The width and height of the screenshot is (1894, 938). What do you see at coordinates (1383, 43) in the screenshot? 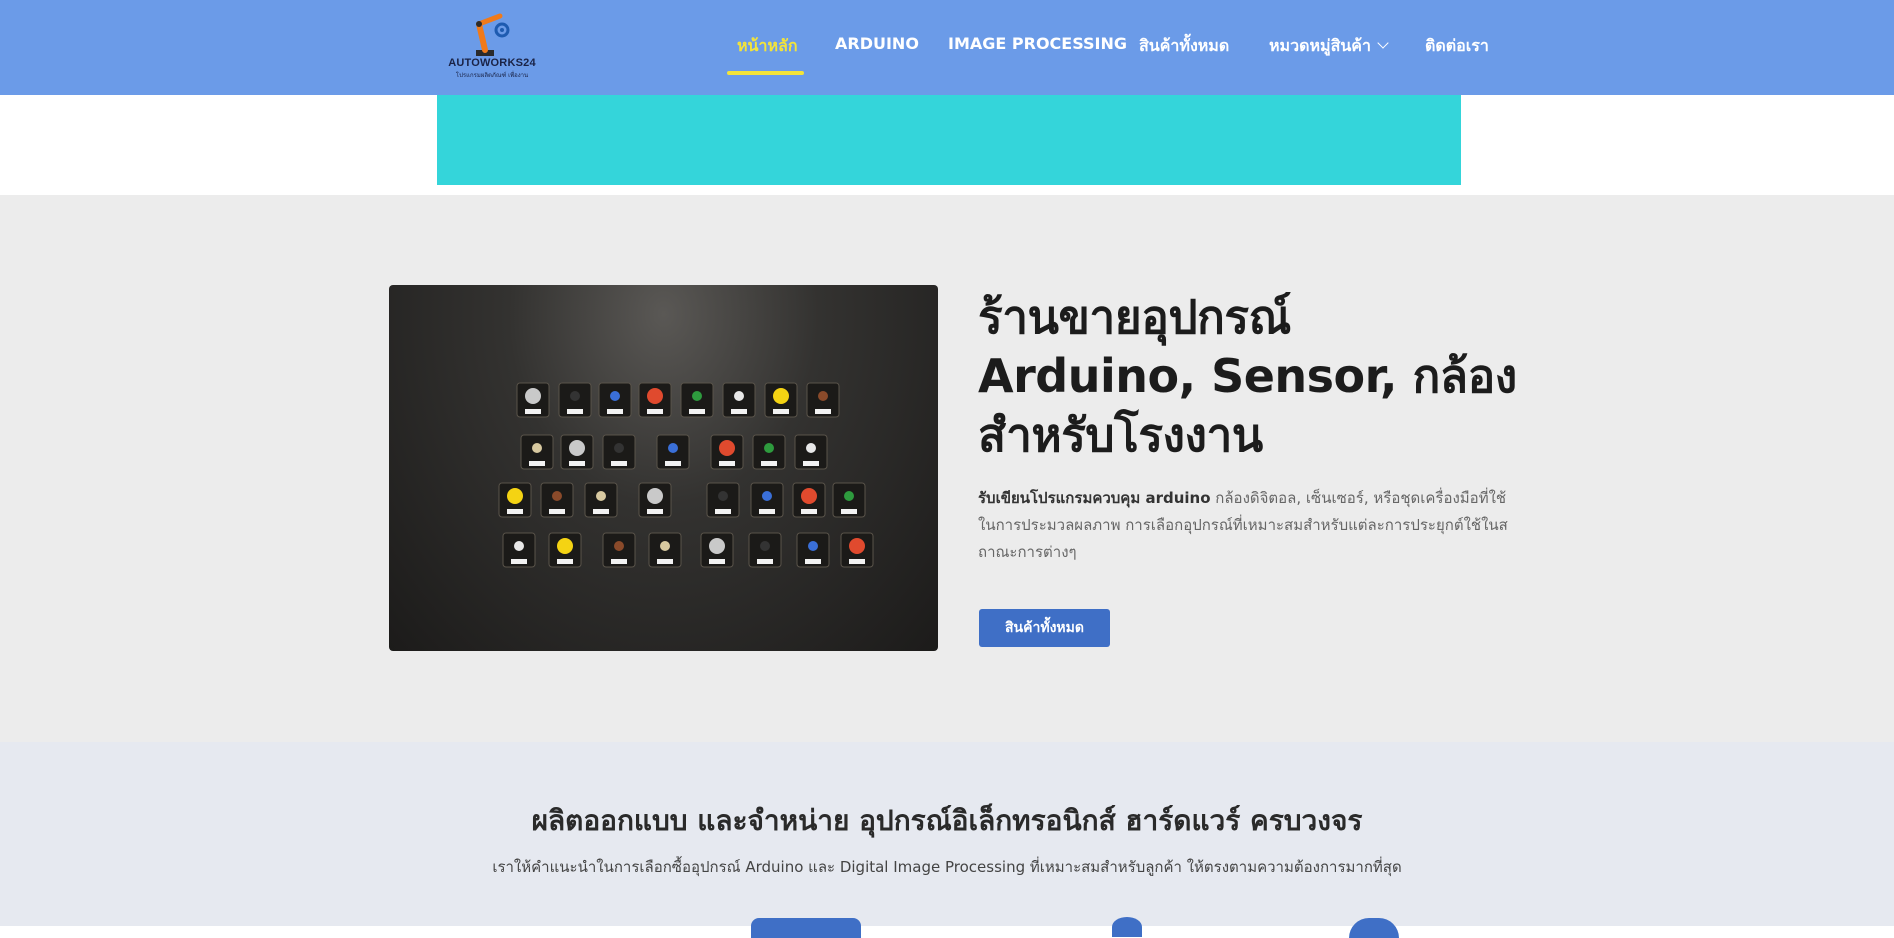
I see `chevron-down-icon` at bounding box center [1383, 43].